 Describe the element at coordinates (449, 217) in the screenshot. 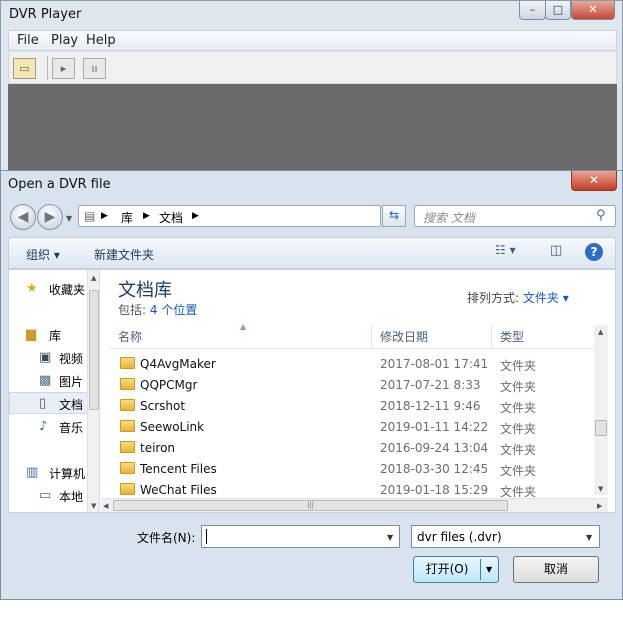

I see `search-input: 搜索 文档` at that location.